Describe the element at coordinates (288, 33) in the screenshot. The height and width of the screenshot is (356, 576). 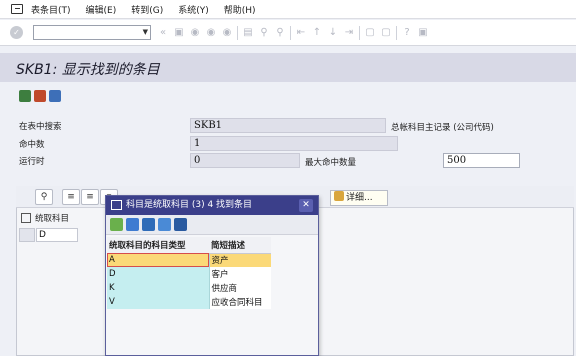
I see `system-toolbar: ✓ ▼ « ▣ ◉ ◉ ◉ ▤ ⚲ ⚲ ⇤ ↑ ↓ ⇥ ▢ ▢ ? ▣` at that location.